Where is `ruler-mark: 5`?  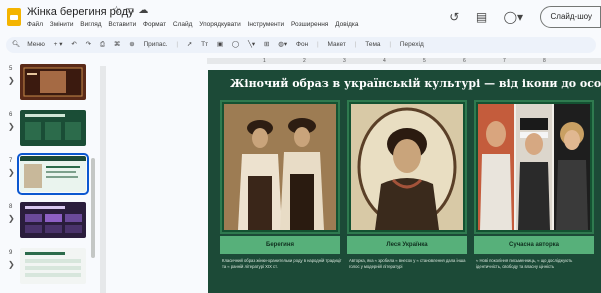
ruler-mark: 5 is located at coordinates (424, 61).